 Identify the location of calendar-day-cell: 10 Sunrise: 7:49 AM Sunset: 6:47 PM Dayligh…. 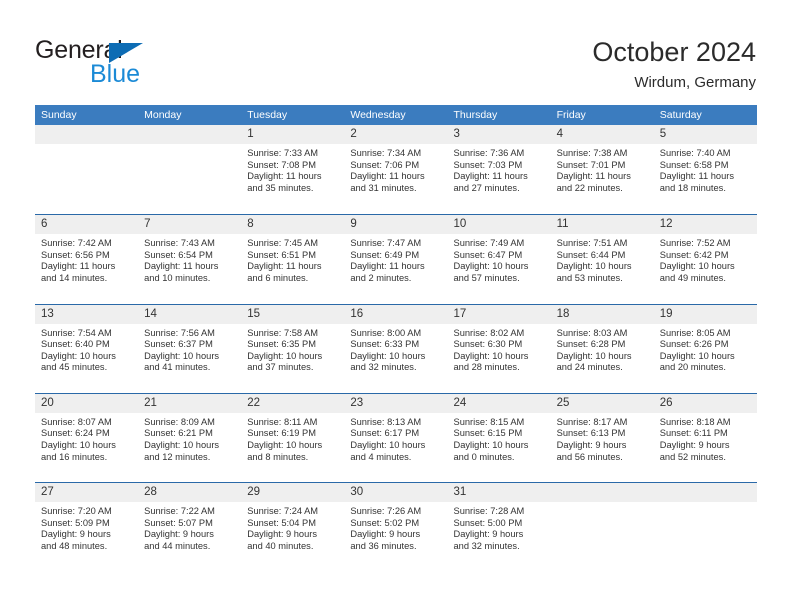
(499, 259).